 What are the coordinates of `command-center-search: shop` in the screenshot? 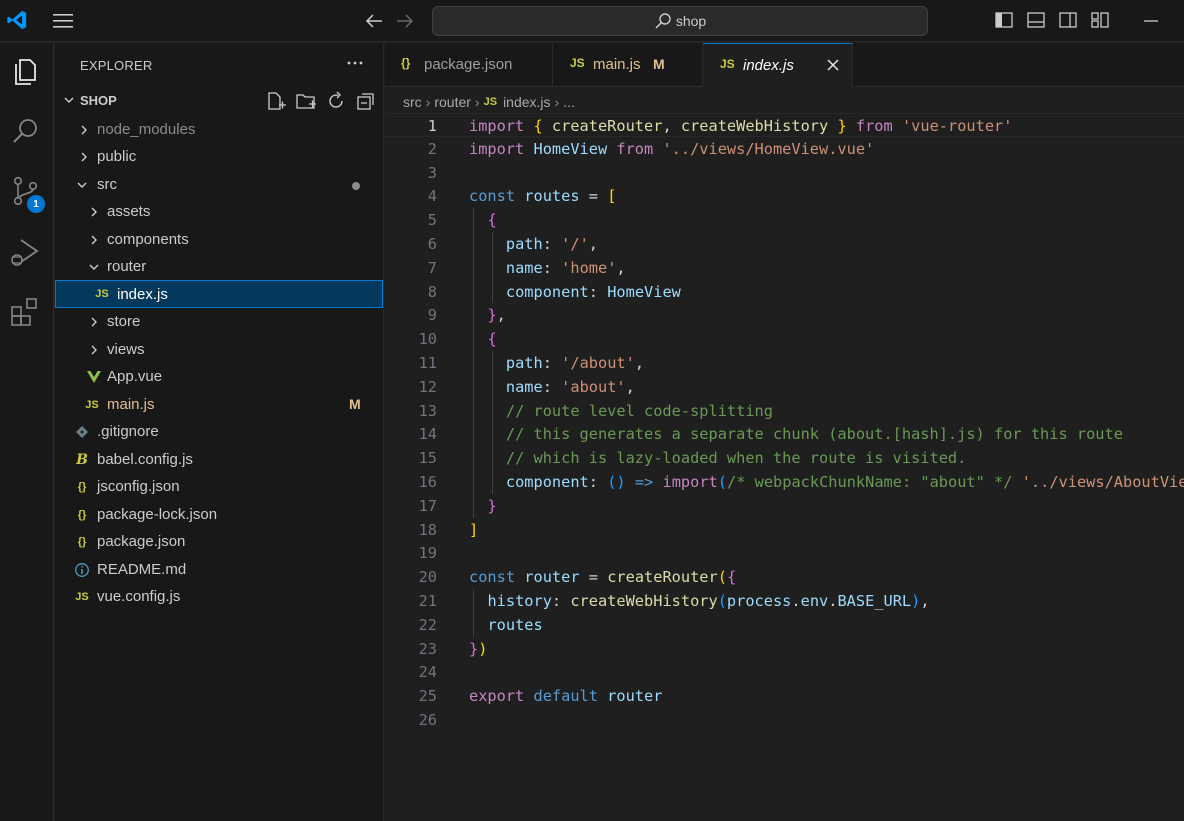 It's located at (680, 21).